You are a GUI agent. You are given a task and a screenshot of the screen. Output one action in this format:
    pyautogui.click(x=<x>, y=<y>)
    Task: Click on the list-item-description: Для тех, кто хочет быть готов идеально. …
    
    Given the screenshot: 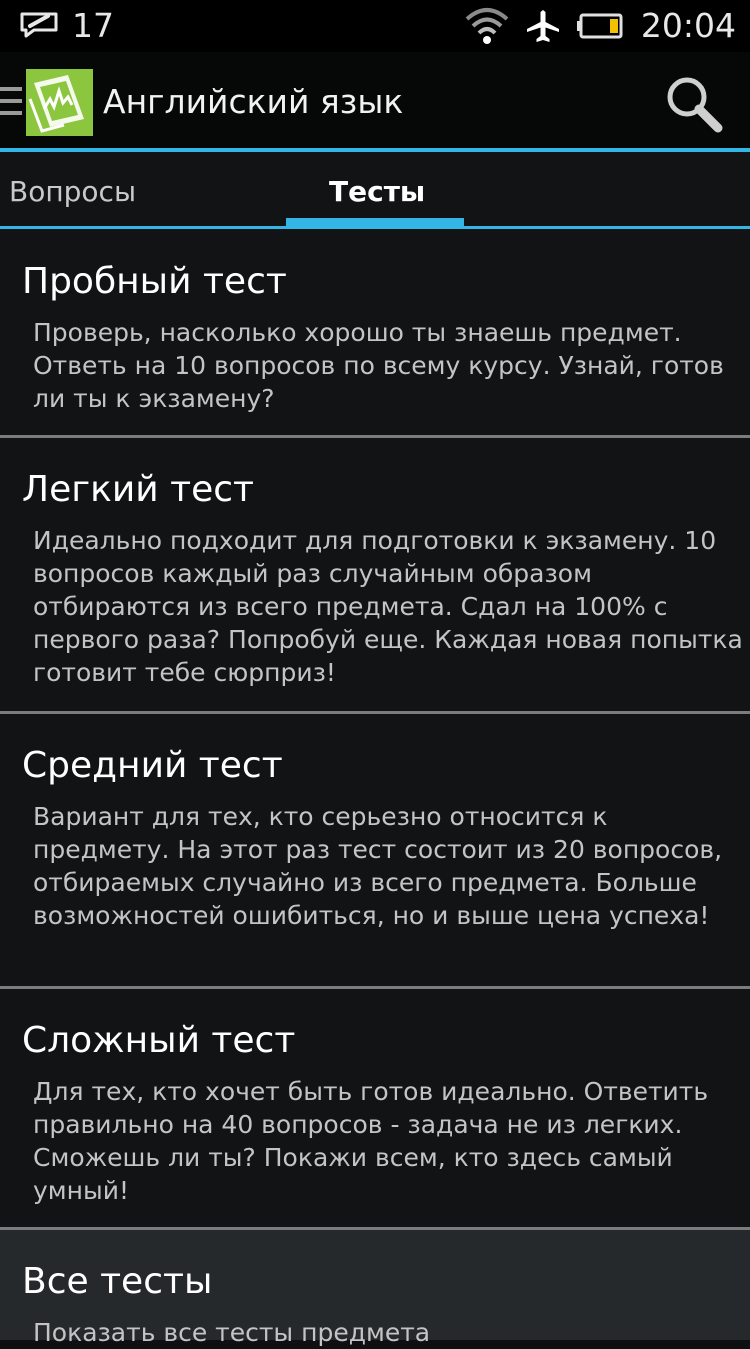 What is the action you would take?
    pyautogui.click(x=371, y=1141)
    